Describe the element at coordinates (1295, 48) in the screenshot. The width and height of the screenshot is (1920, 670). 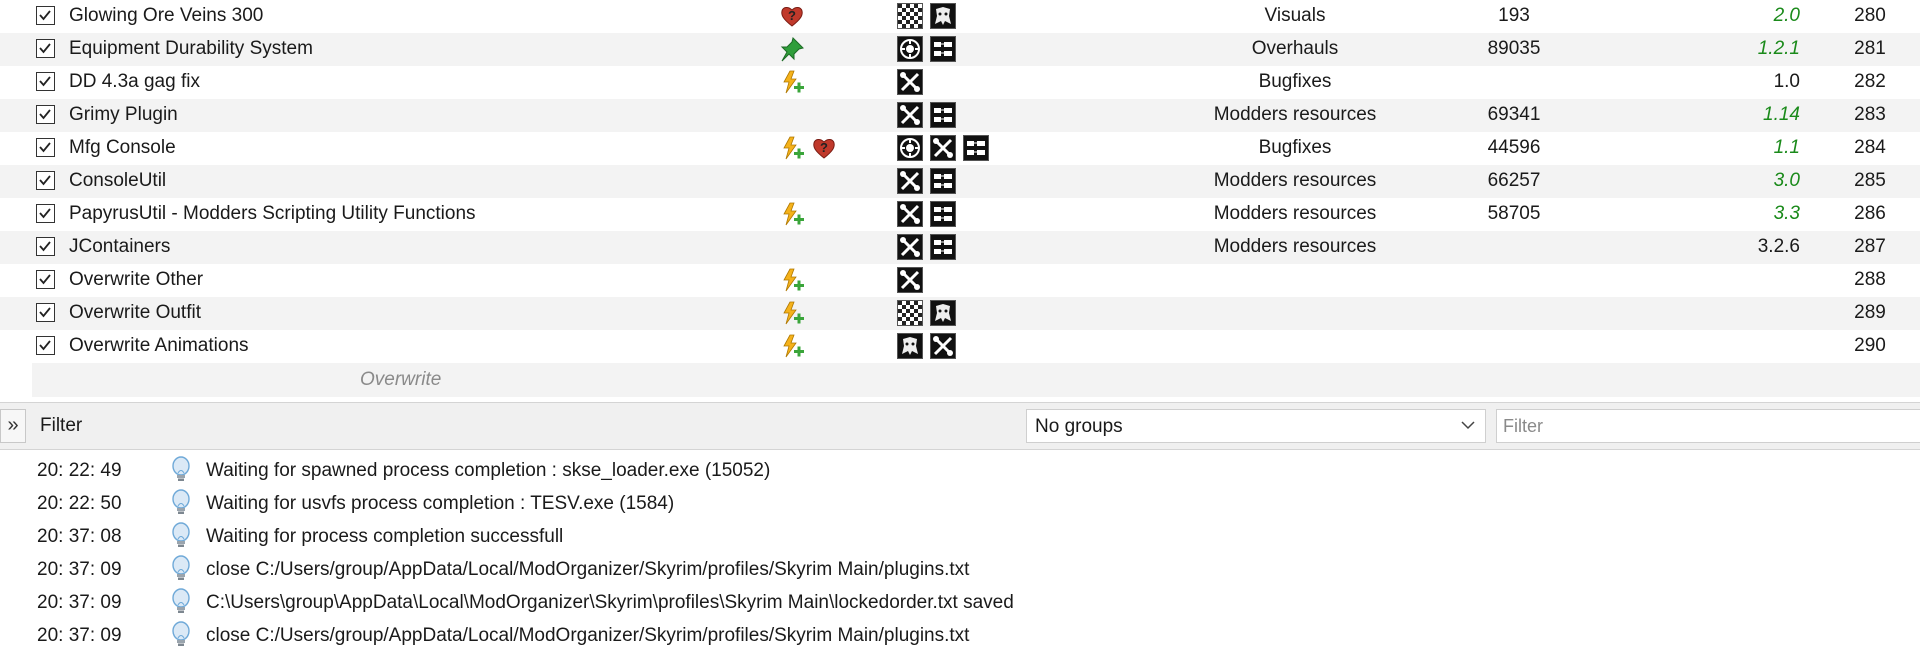
I see `mod-category: Overhauls` at that location.